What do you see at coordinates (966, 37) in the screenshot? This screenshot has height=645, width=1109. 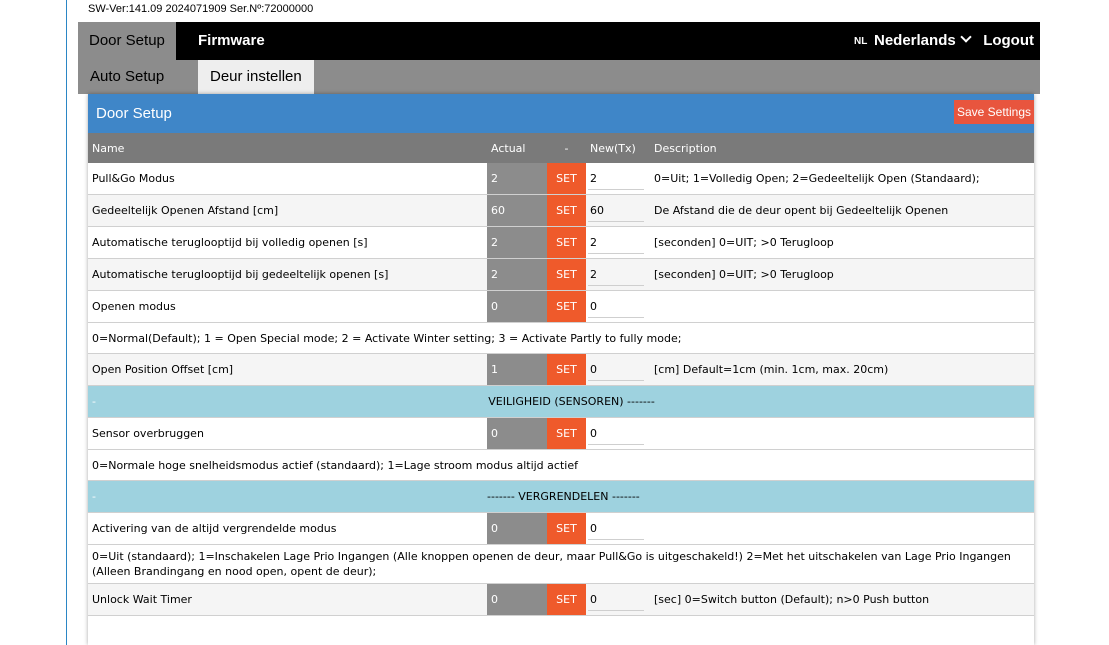 I see `chevron-down-icon` at bounding box center [966, 37].